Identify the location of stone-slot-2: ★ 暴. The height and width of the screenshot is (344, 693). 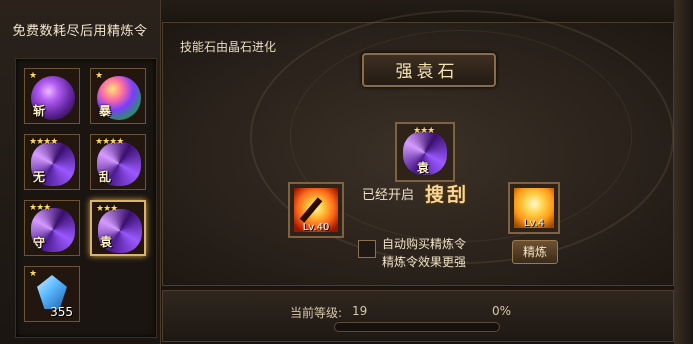
(118, 96).